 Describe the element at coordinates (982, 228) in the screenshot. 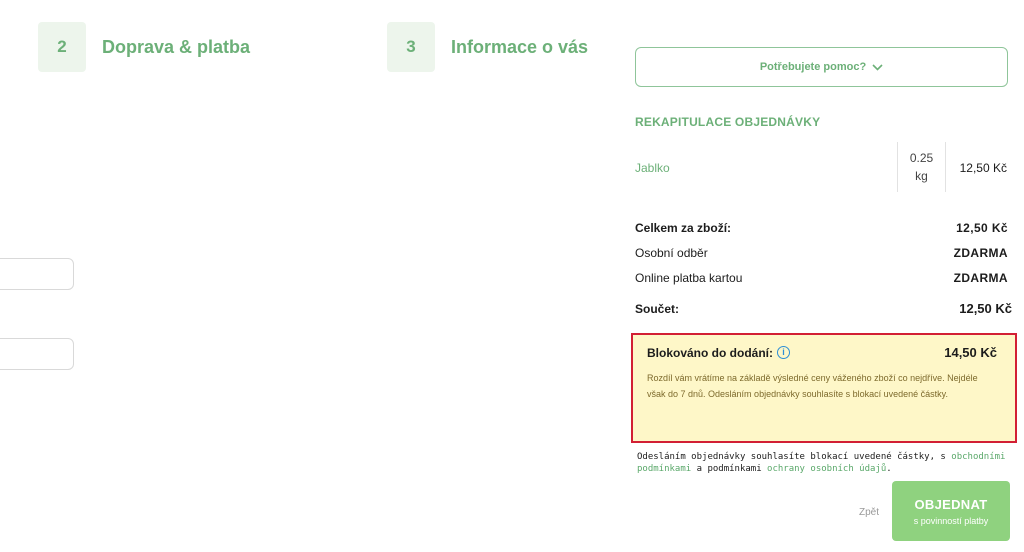

I see `goods-total-value: 12,50 Kč` at that location.